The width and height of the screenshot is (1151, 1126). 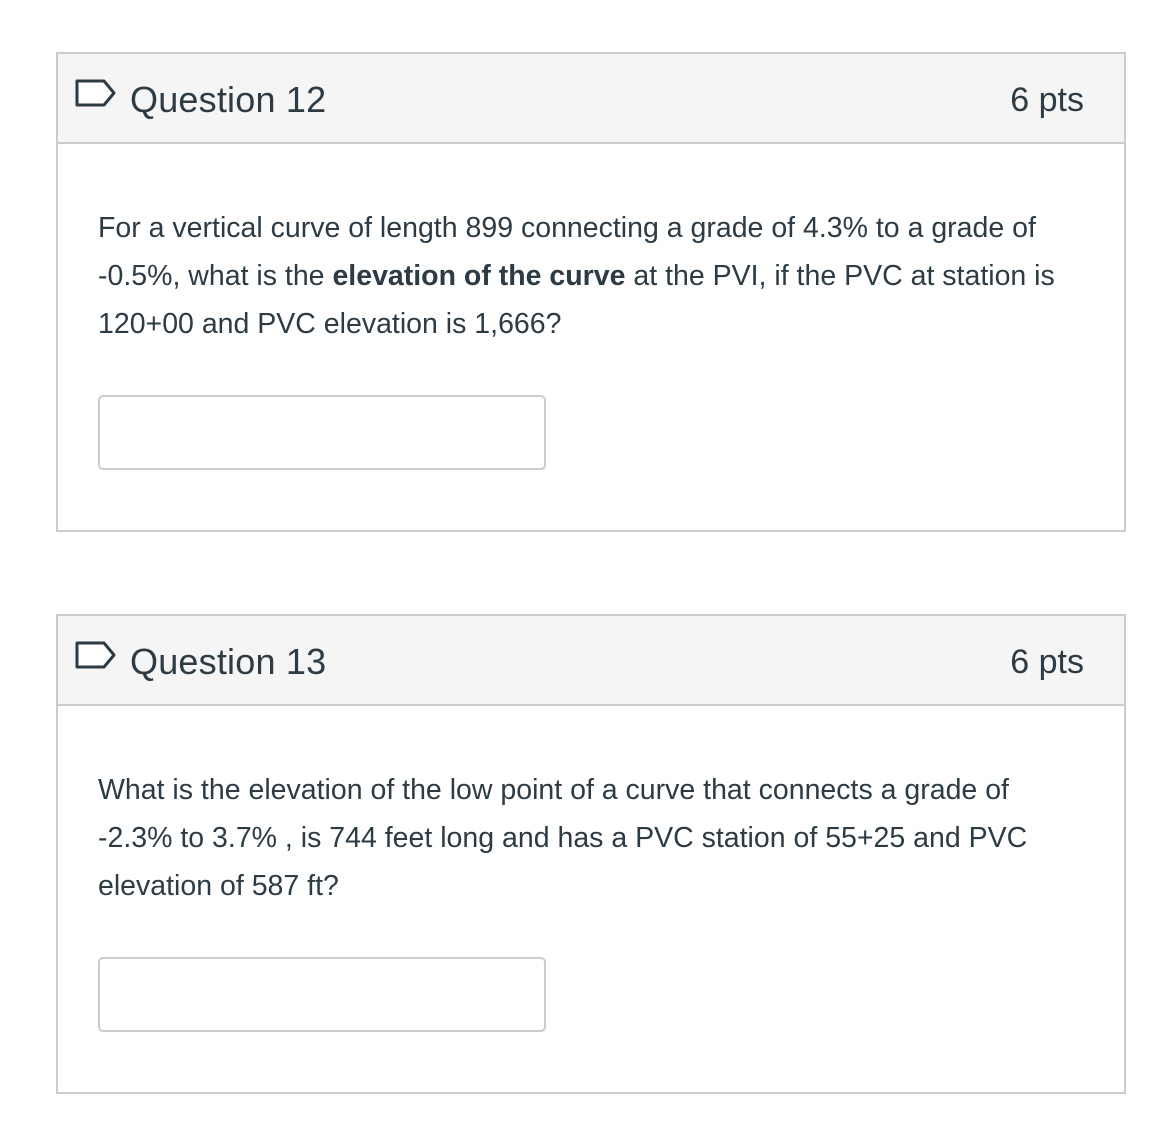 I want to click on question-header: Question 12 6 pts, so click(x=591, y=99).